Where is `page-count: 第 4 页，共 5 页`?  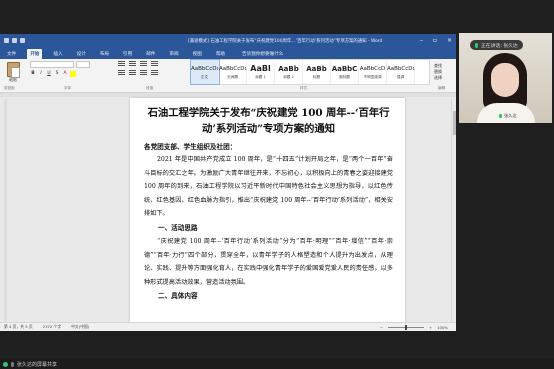 page-count: 第 4 页，共 5 页 is located at coordinates (18, 327).